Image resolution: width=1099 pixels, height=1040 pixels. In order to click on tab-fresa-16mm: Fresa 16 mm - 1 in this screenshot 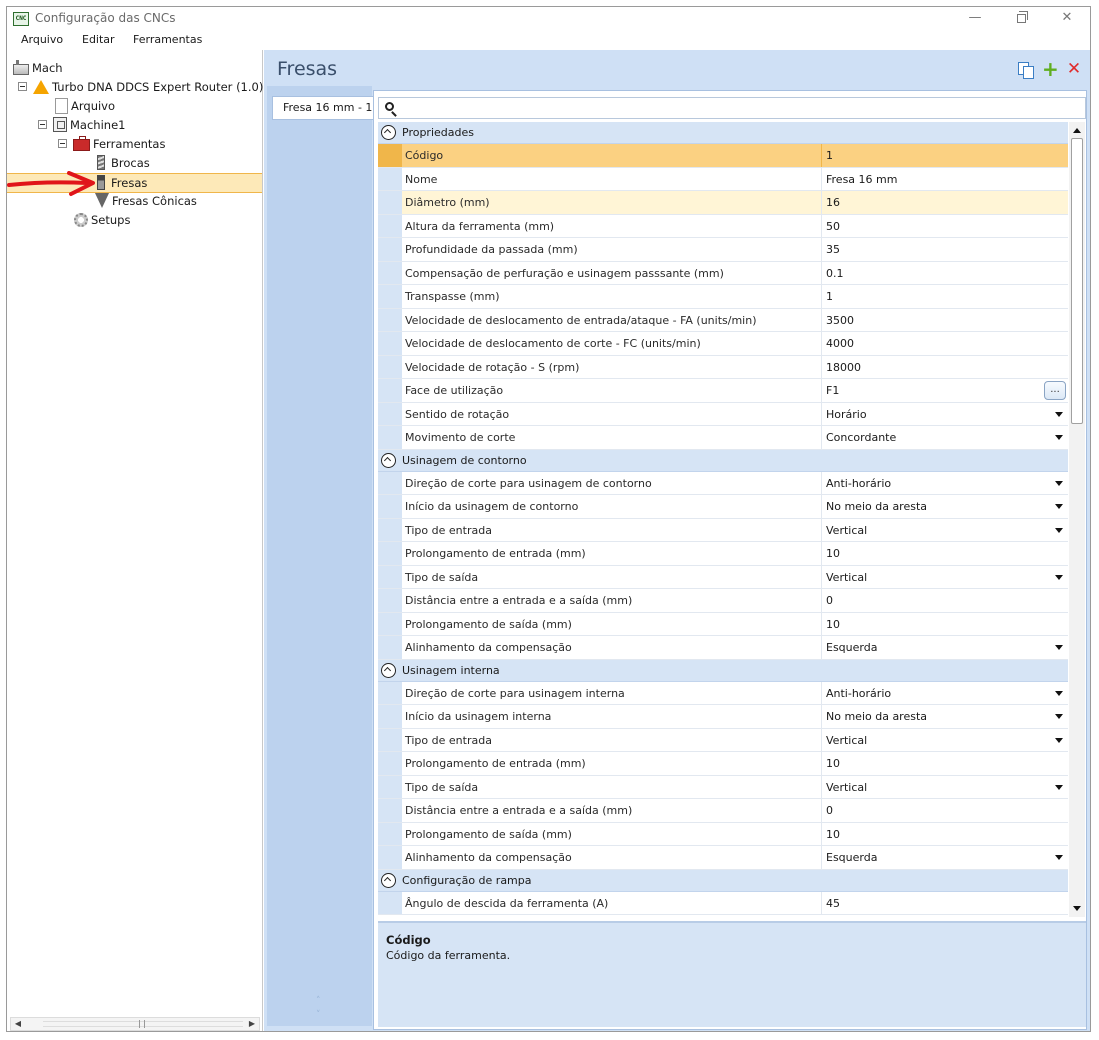, I will do `click(323, 108)`.